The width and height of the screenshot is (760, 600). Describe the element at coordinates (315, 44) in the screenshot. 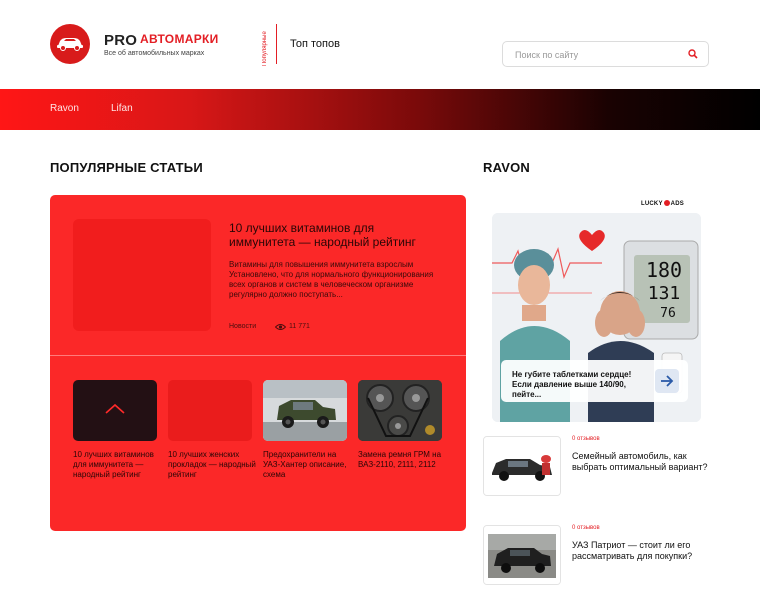

I see `top-link: Топ топов` at that location.